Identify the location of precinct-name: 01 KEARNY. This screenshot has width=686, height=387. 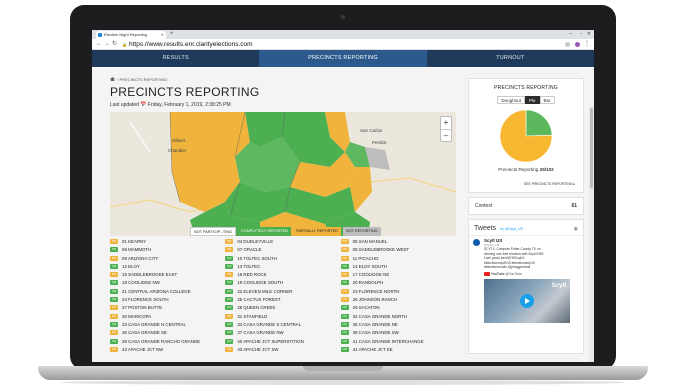
(134, 241).